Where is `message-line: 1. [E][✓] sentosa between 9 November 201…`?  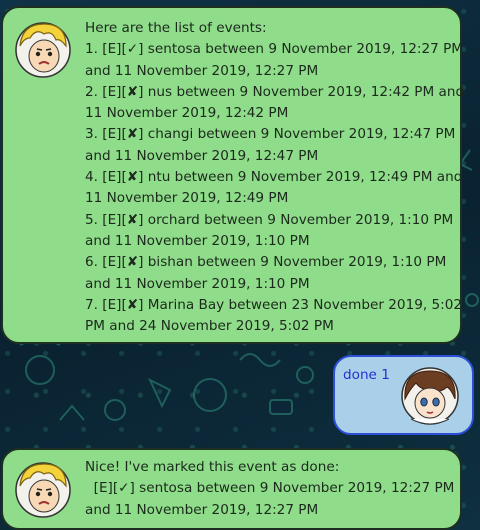 message-line: 1. [E][✓] sentosa between 9 November 201… is located at coordinates (274, 49).